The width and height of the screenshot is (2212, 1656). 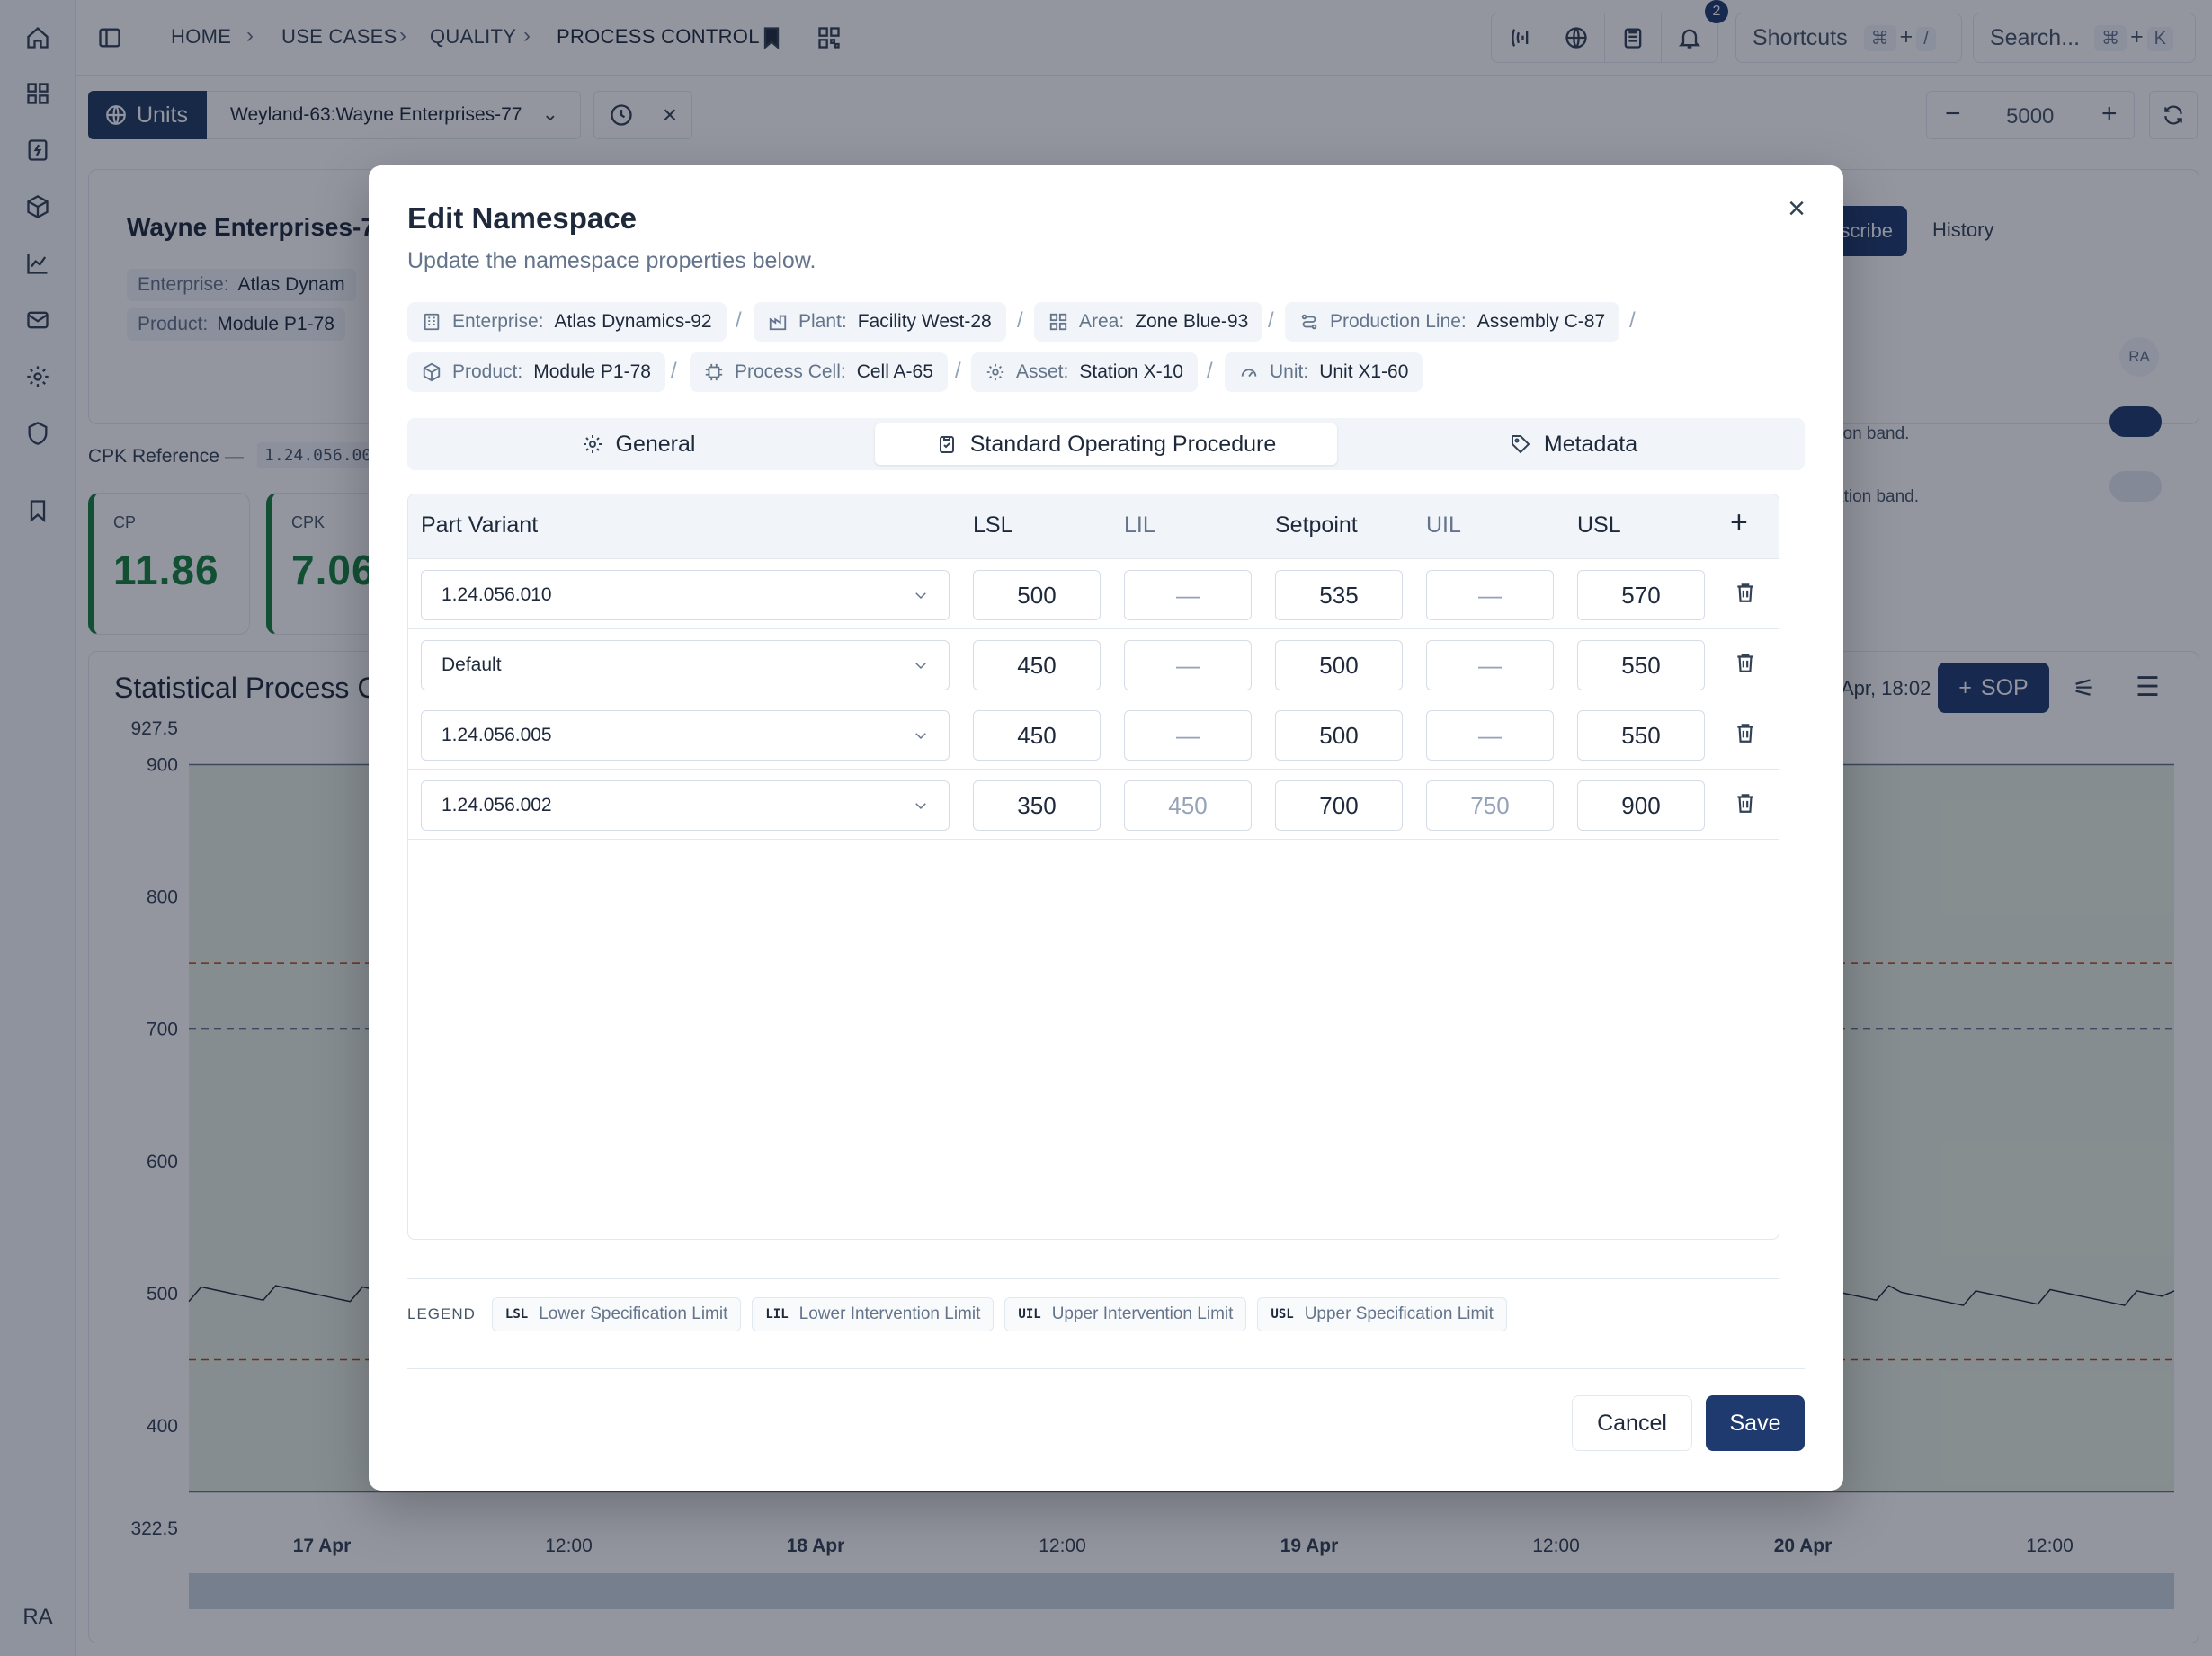 I want to click on part-variant-value: 1.24.056.002, so click(x=497, y=805).